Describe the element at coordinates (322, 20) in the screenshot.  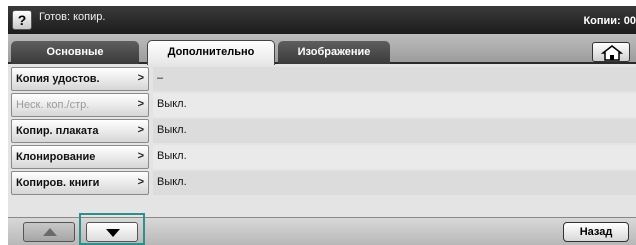
I see `status-bar: ? Готов: копир. Копии: 00` at that location.